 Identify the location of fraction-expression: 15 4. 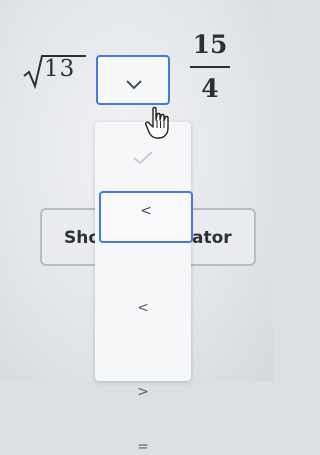
(210, 66).